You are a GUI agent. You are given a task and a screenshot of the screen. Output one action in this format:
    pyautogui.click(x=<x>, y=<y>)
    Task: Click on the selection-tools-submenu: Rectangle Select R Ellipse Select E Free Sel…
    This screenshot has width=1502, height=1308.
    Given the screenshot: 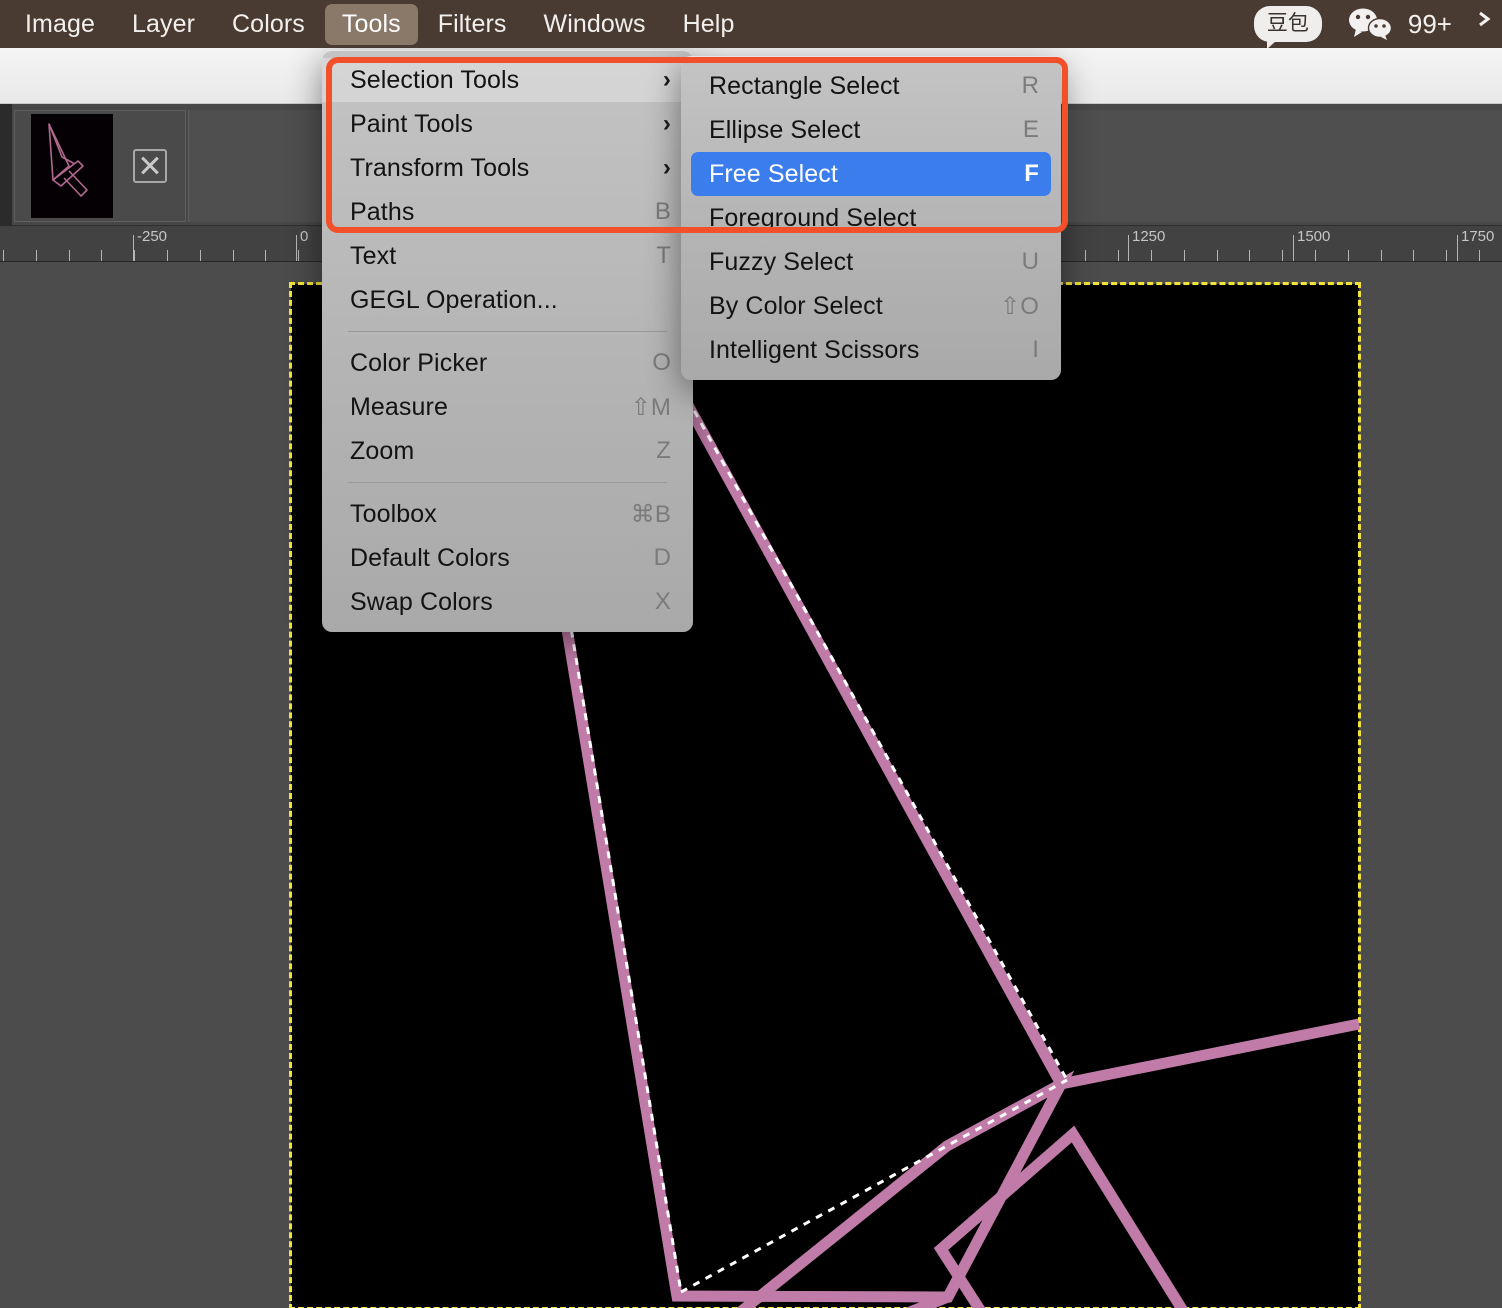 What is the action you would take?
    pyautogui.click(x=871, y=218)
    